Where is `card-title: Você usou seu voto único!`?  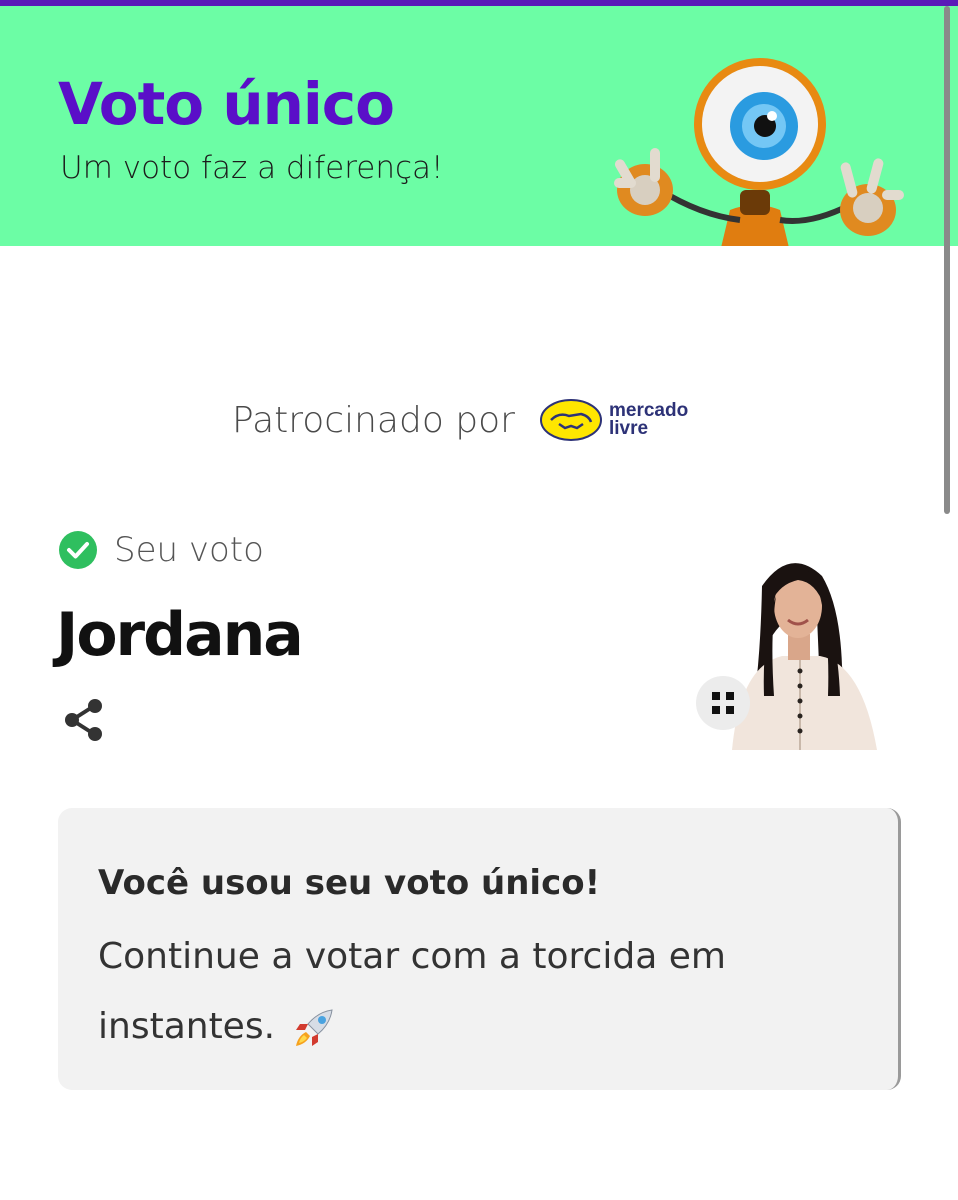
card-title: Você usou seu voto único! is located at coordinates (349, 883).